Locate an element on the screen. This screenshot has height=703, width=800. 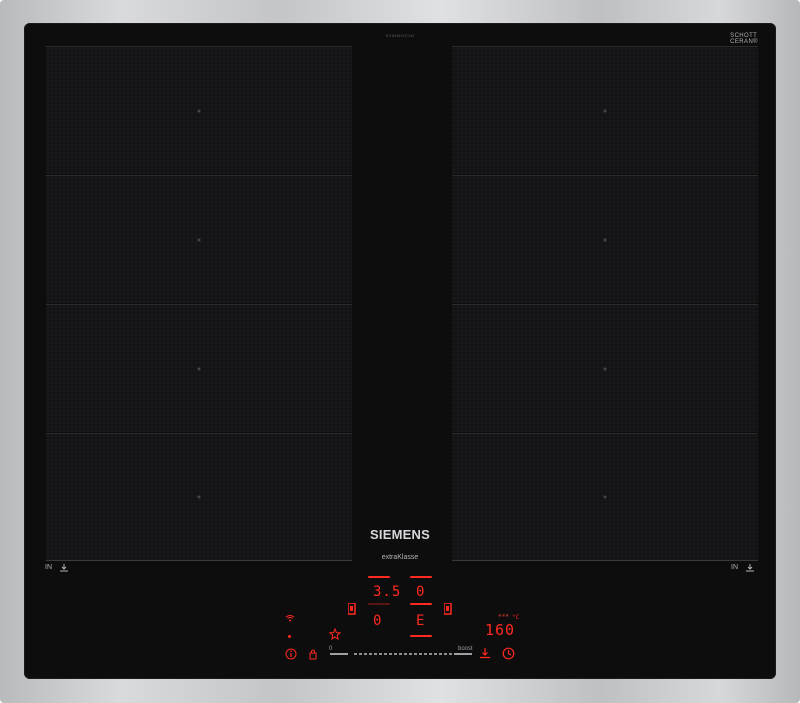
wifi-icon is located at coordinates (290, 618).